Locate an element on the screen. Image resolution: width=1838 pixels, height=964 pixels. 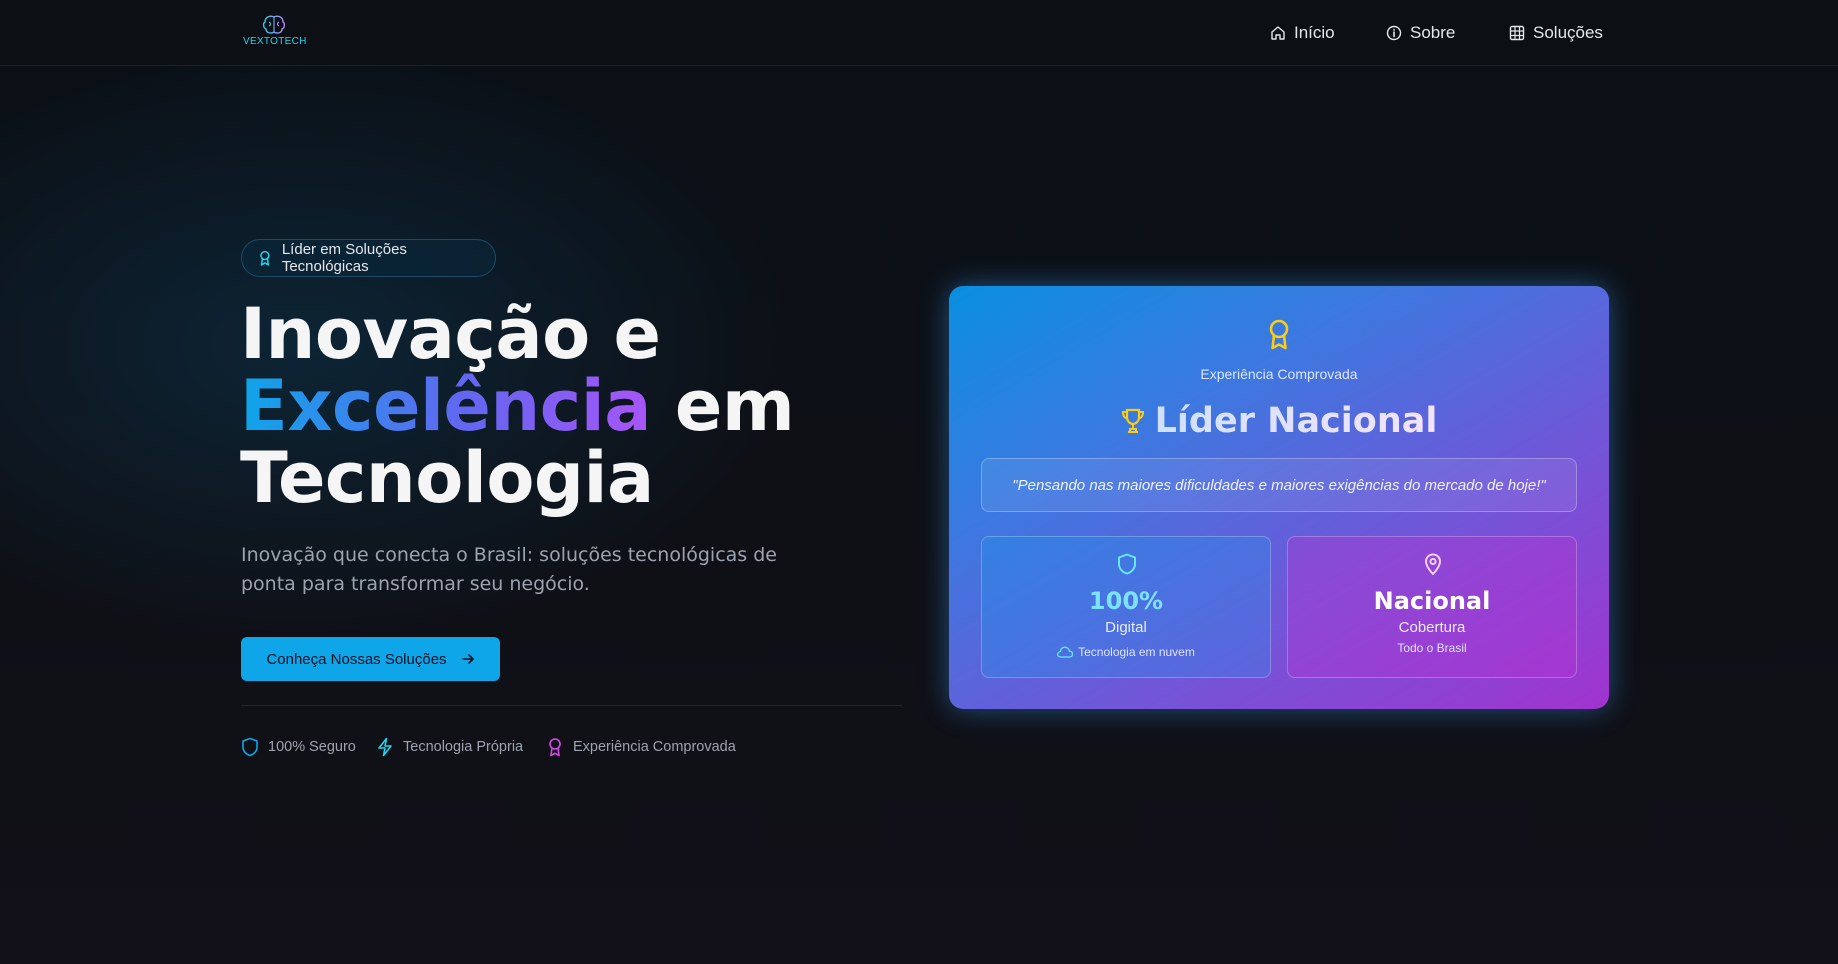
bolt-icon is located at coordinates (385, 747).